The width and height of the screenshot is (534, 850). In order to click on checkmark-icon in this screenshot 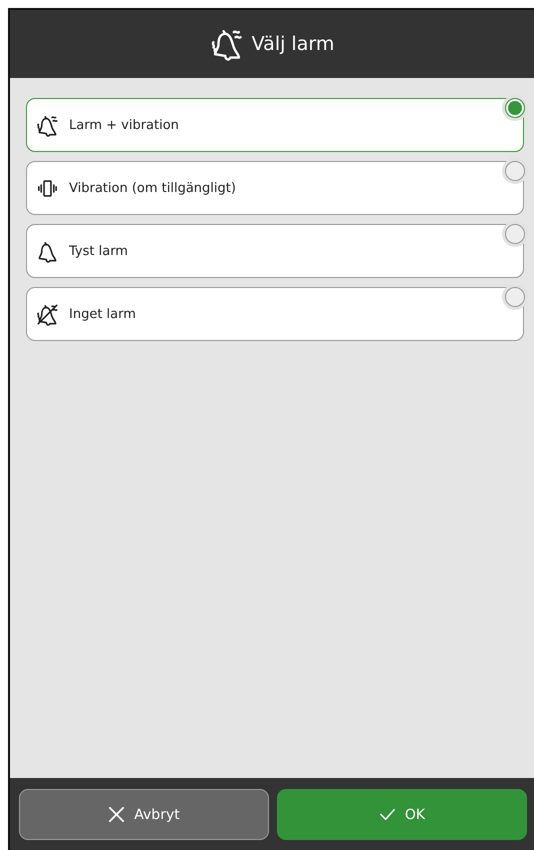, I will do `click(387, 814)`.